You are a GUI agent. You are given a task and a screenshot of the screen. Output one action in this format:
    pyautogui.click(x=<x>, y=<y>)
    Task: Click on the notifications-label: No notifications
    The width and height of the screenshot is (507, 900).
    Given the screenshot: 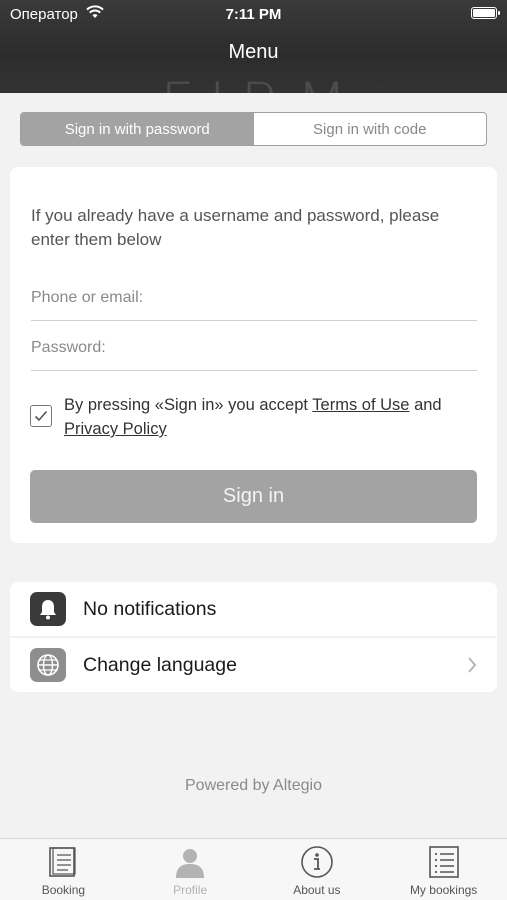 What is the action you would take?
    pyautogui.click(x=150, y=609)
    